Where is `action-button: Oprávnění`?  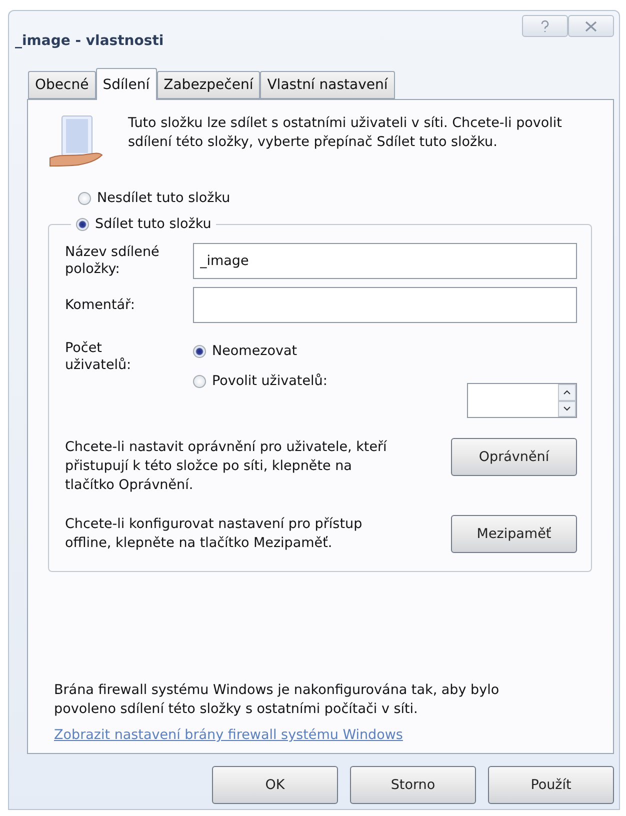 action-button: Oprávnění is located at coordinates (514, 457).